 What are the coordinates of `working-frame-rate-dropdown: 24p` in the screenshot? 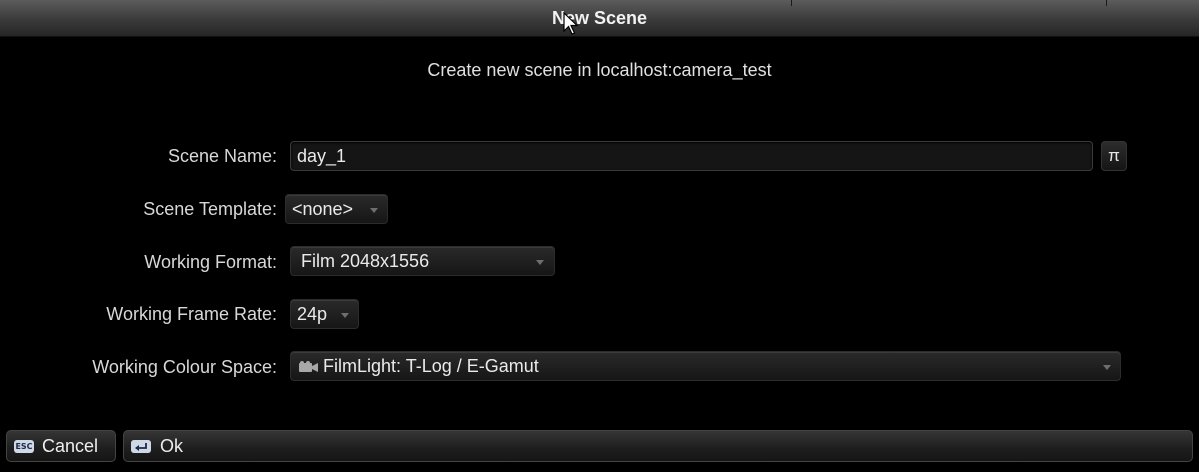 It's located at (324, 314).